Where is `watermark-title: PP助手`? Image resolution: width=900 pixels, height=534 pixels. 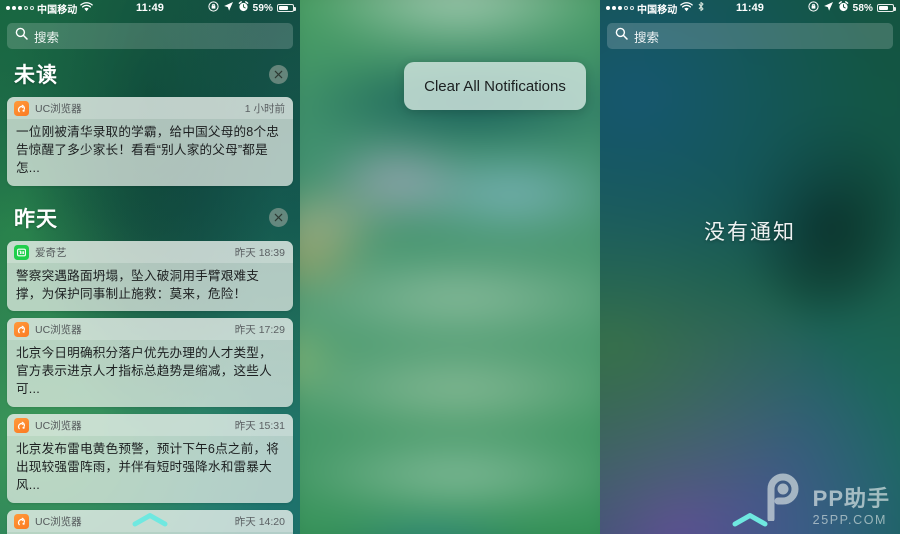 watermark-title: PP助手 is located at coordinates (851, 498).